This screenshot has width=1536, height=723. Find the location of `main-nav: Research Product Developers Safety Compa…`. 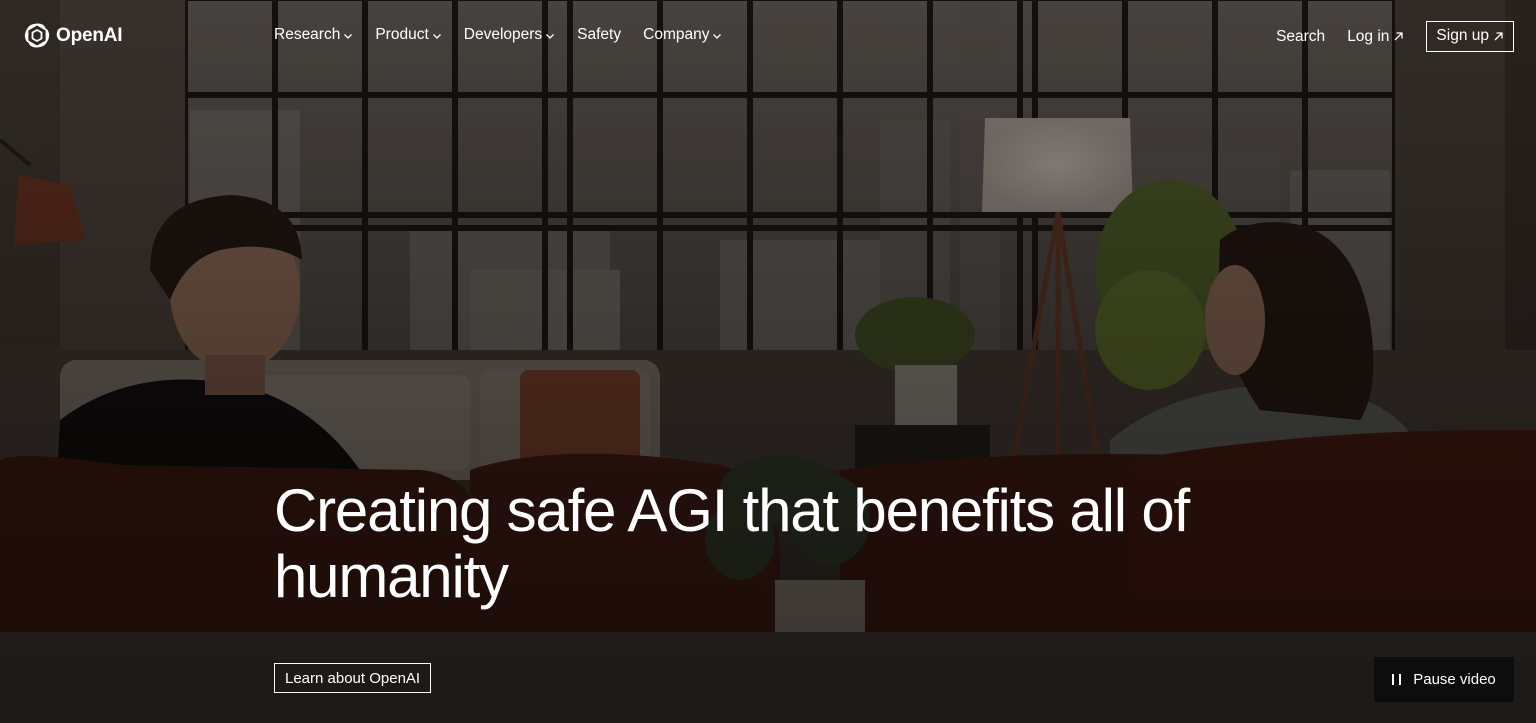

main-nav: Research Product Developers Safety Compa… is located at coordinates (509, 35).